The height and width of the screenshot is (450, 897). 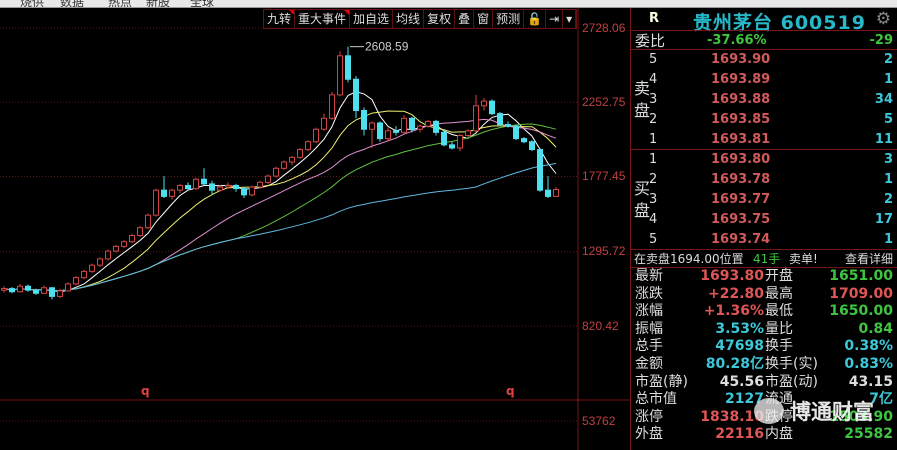 What do you see at coordinates (779, 346) in the screenshot?
I see `stat-label: 换手` at bounding box center [779, 346].